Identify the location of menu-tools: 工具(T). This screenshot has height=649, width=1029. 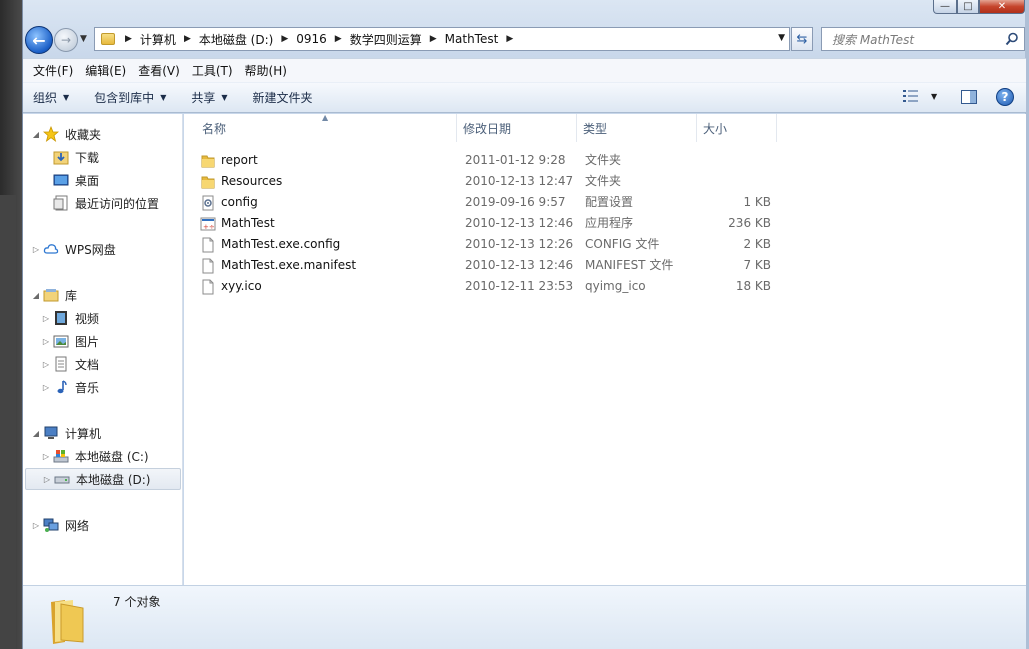
(212, 70).